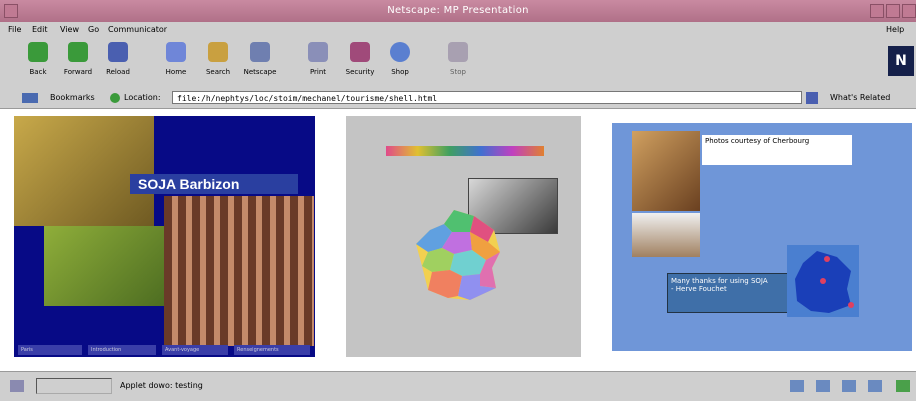 This screenshot has height=401, width=916. What do you see at coordinates (218, 52) in the screenshot?
I see `search-icon` at bounding box center [218, 52].